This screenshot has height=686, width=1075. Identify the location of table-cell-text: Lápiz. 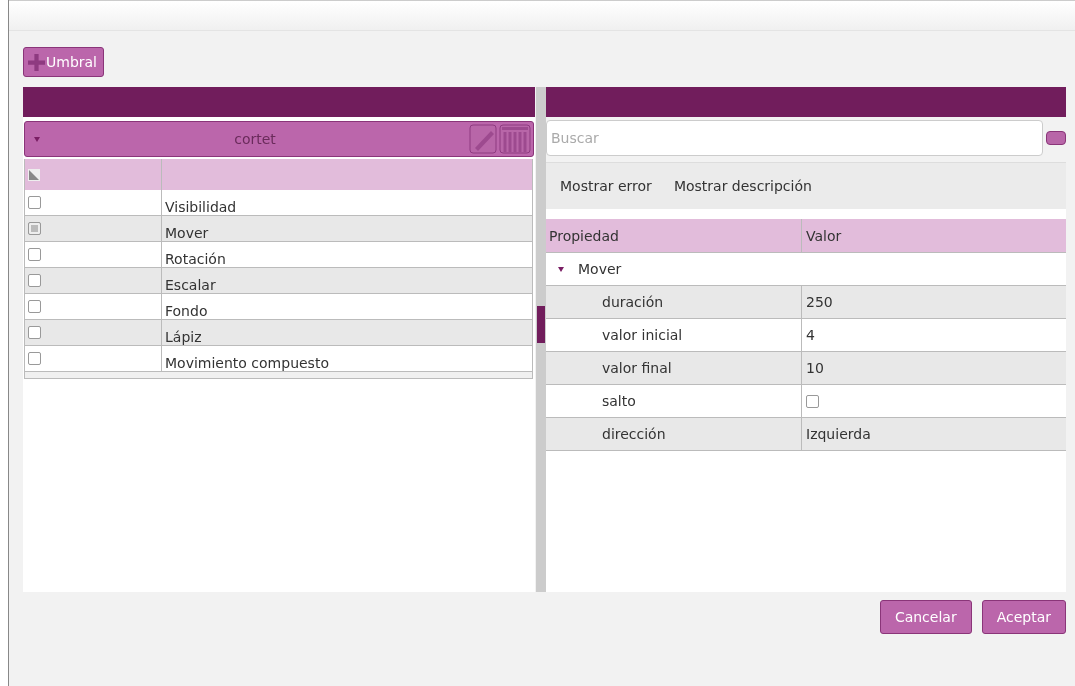
(183, 336).